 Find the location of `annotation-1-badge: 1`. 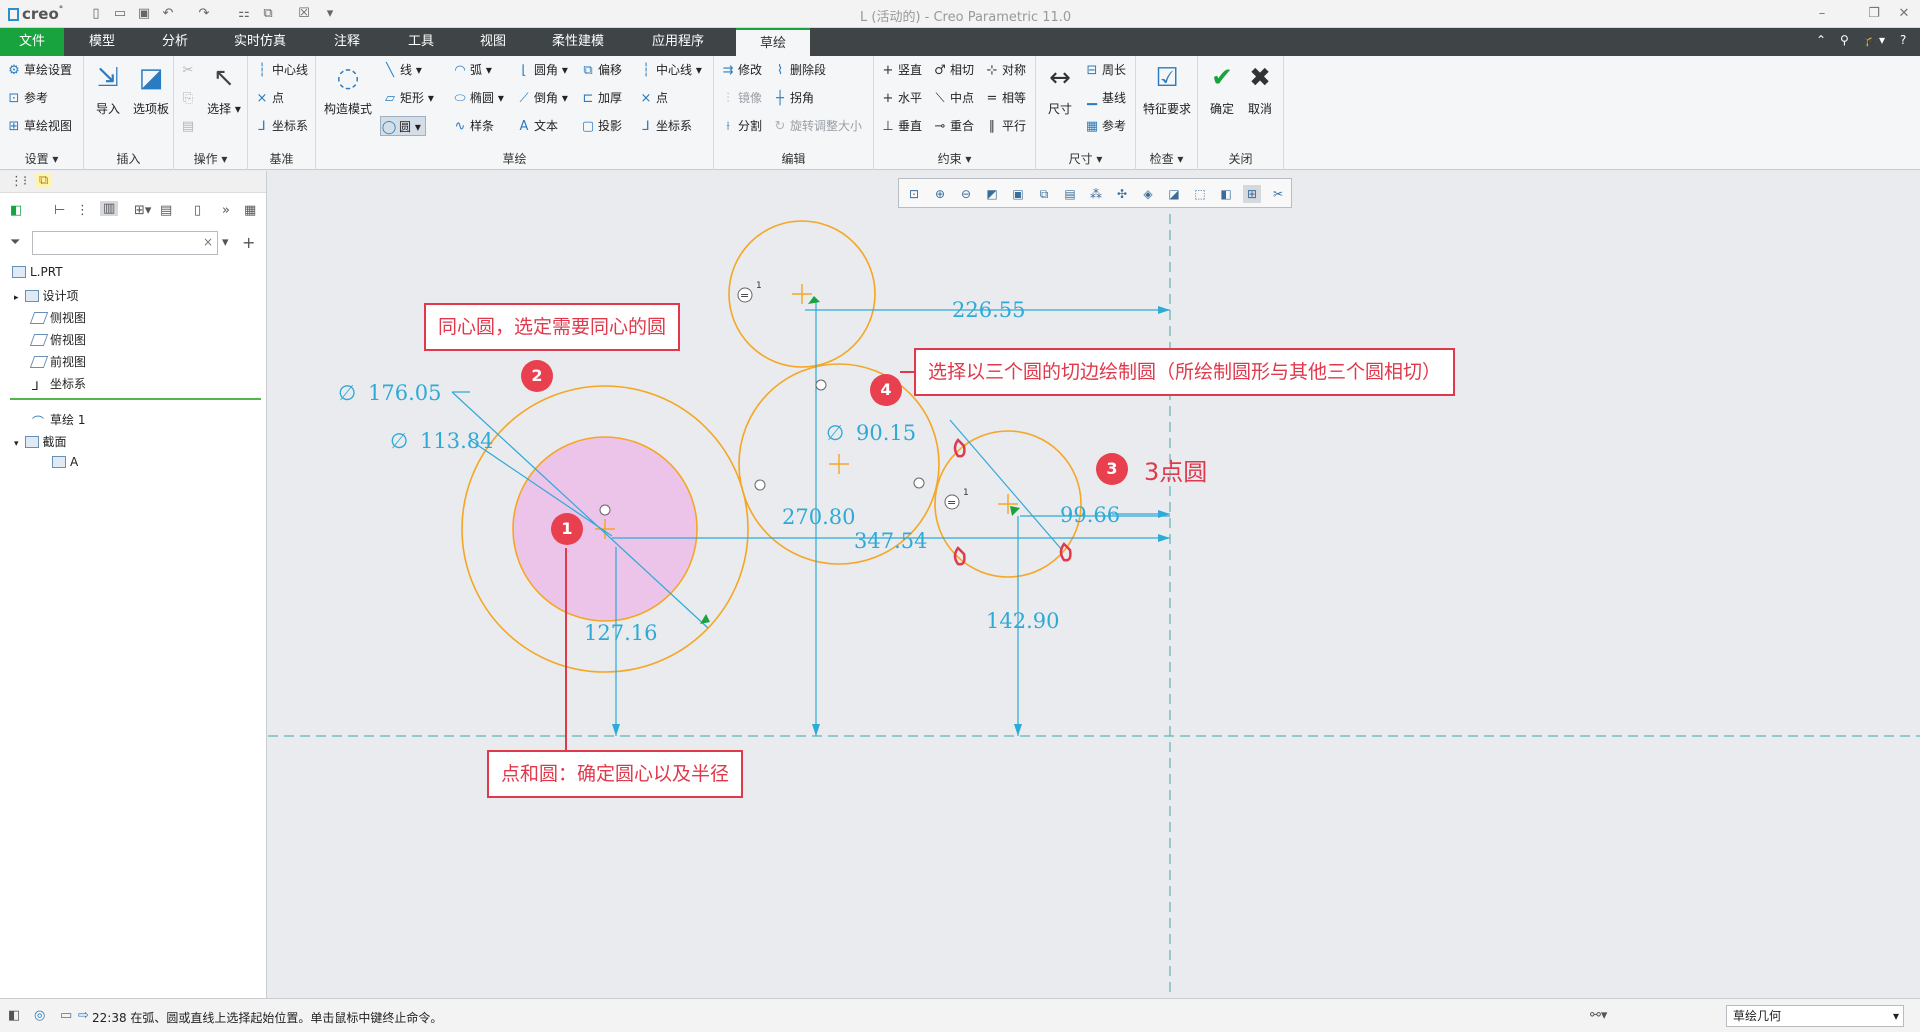

annotation-1-badge: 1 is located at coordinates (567, 529).